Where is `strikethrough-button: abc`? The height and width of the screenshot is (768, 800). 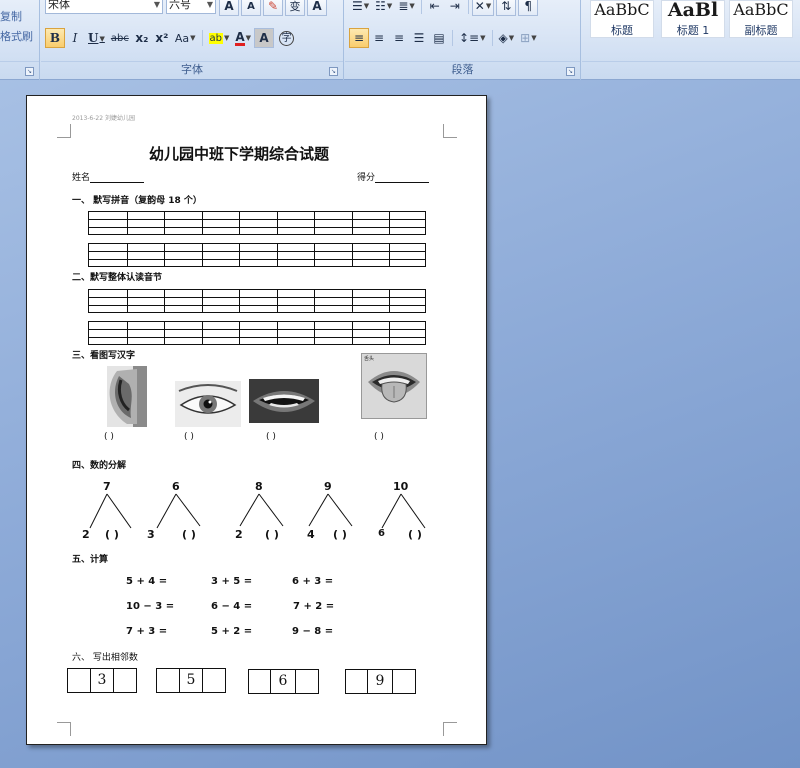 strikethrough-button: abc is located at coordinates (120, 38).